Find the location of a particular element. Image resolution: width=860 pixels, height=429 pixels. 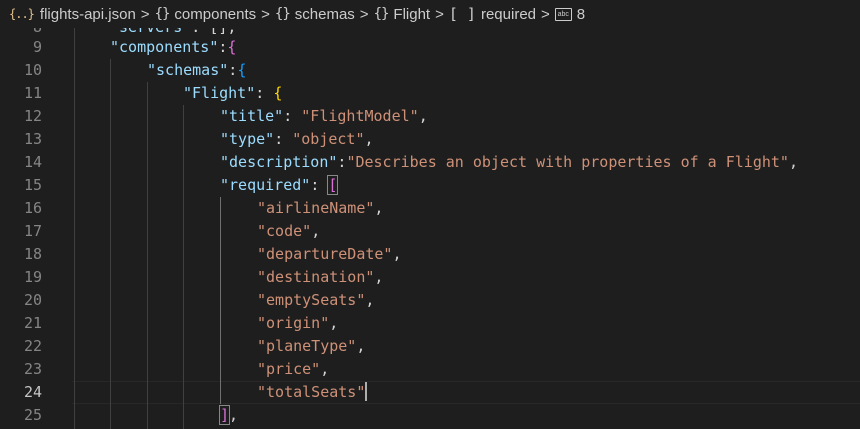

json-key: "Flight" is located at coordinates (219, 93).